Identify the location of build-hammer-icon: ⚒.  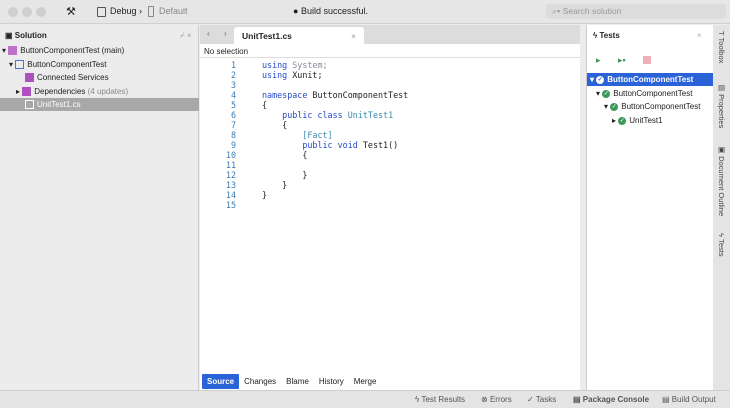
(71, 11).